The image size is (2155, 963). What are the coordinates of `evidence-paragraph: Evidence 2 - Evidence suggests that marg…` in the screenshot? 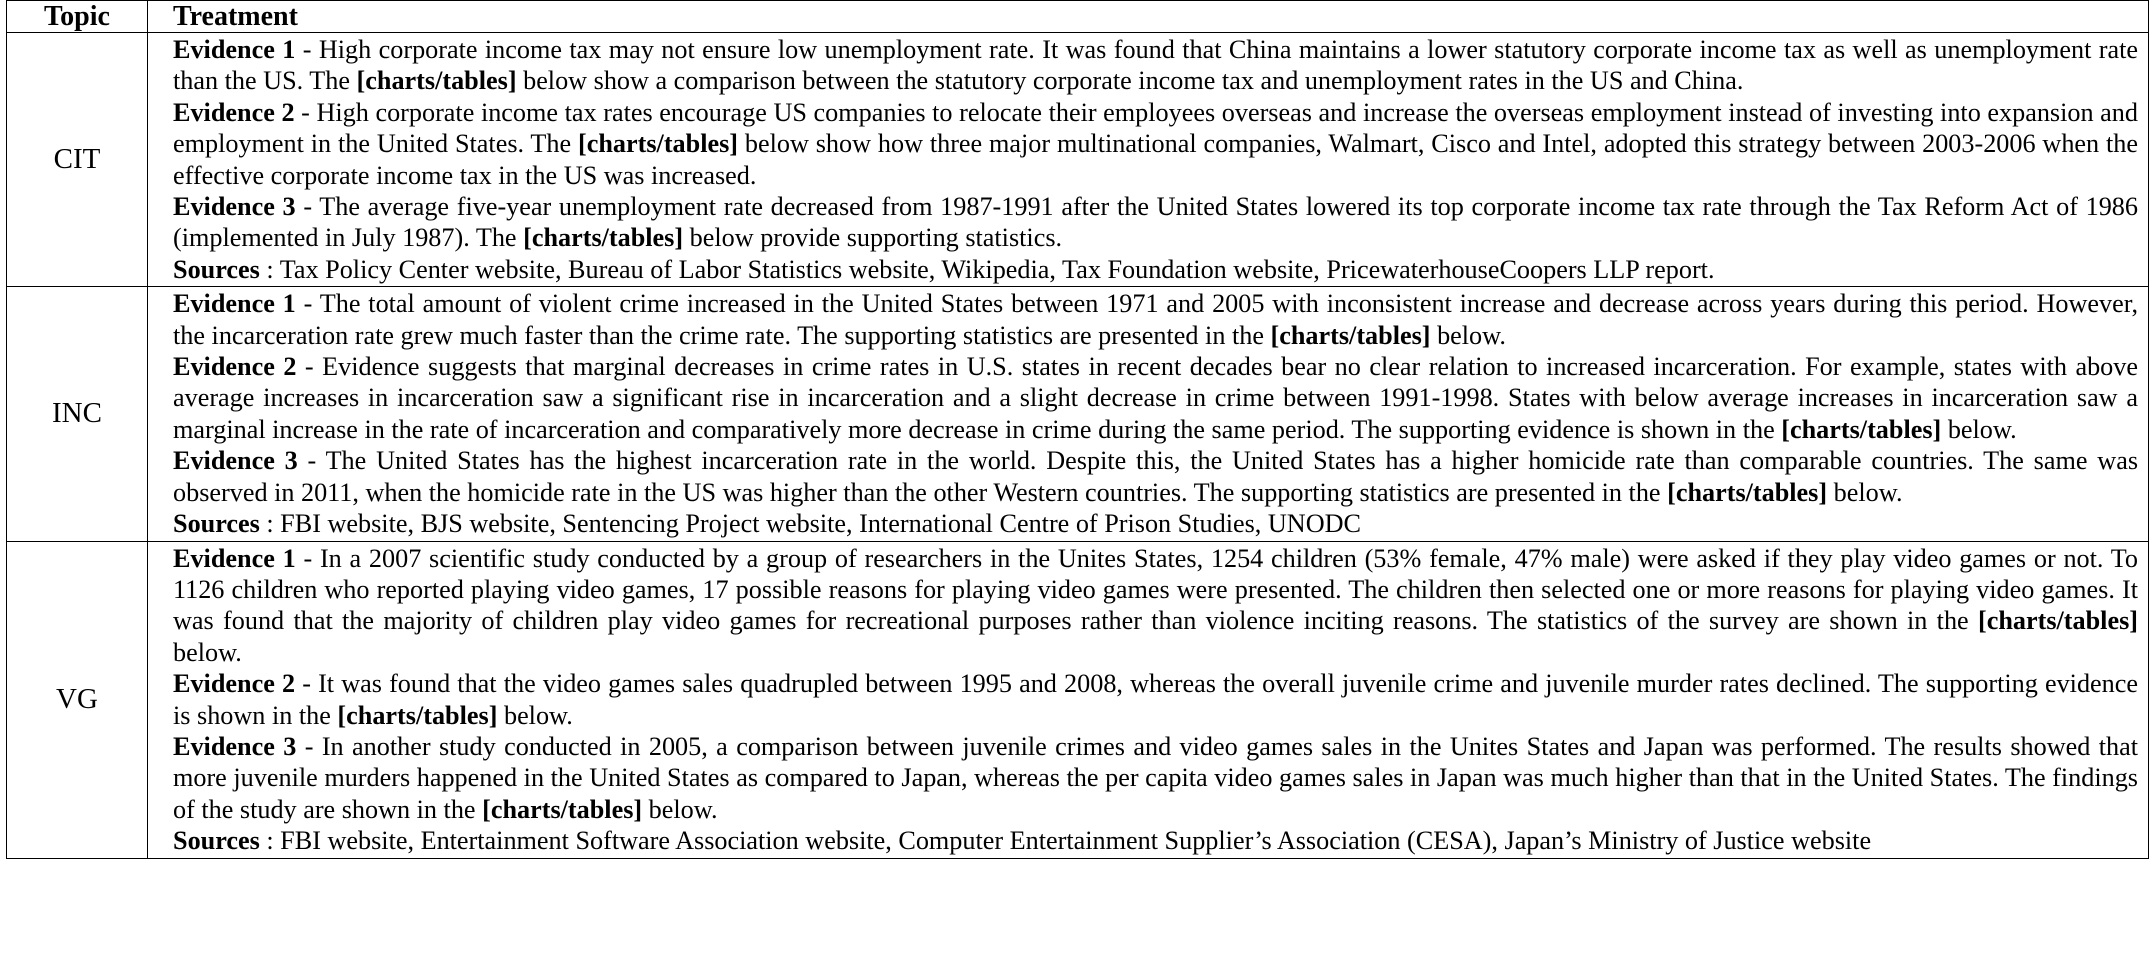 It's located at (1155, 398).